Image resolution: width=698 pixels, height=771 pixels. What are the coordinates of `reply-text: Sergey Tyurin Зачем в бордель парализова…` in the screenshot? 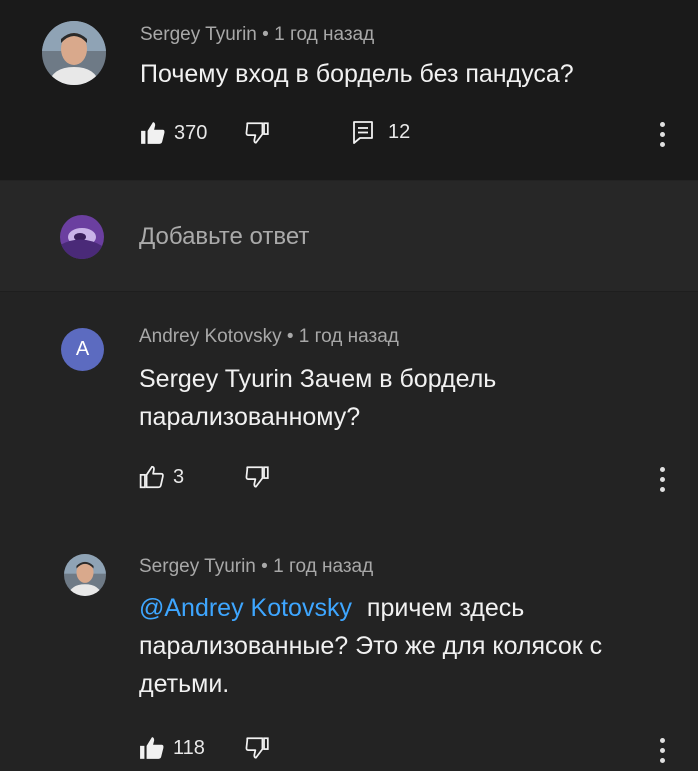 It's located at (317, 398).